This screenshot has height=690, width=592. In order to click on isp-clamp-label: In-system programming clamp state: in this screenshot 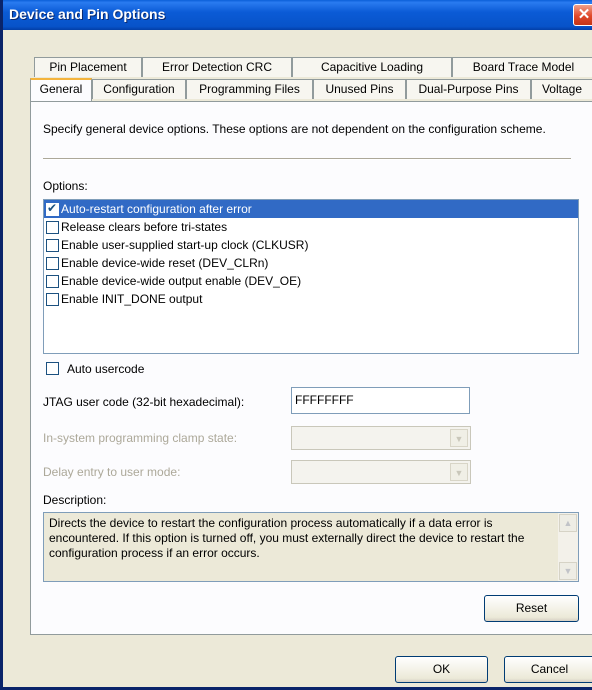, I will do `click(140, 438)`.